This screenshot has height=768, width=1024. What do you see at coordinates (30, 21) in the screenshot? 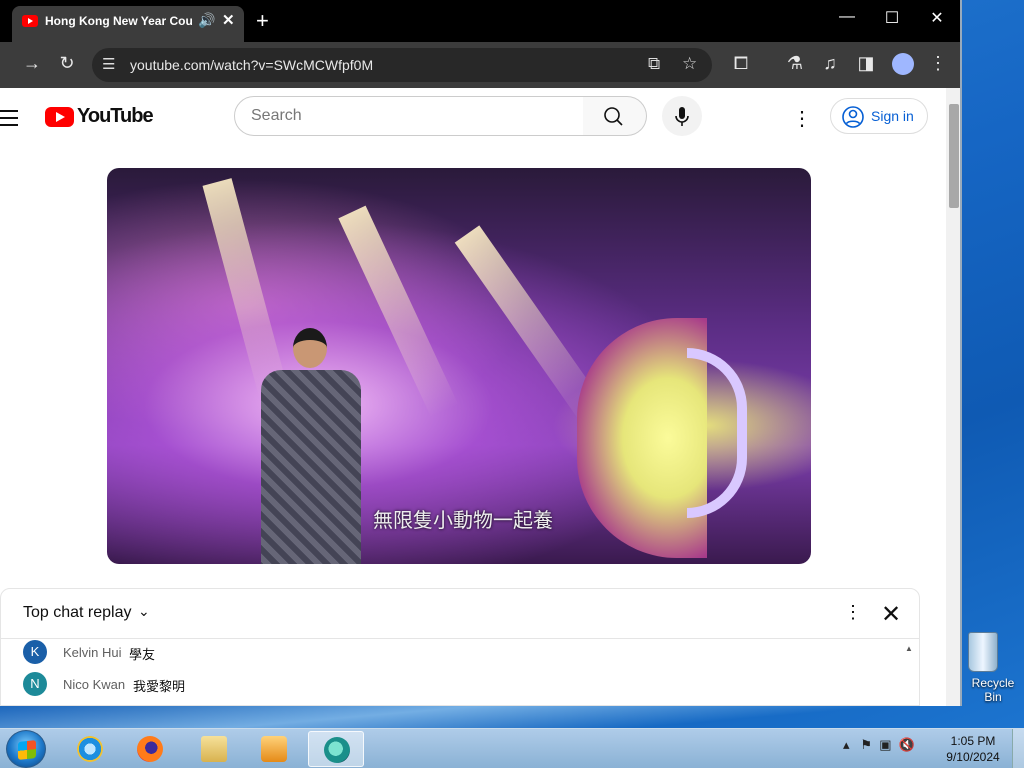
I see `youtube-favicon-icon` at bounding box center [30, 21].